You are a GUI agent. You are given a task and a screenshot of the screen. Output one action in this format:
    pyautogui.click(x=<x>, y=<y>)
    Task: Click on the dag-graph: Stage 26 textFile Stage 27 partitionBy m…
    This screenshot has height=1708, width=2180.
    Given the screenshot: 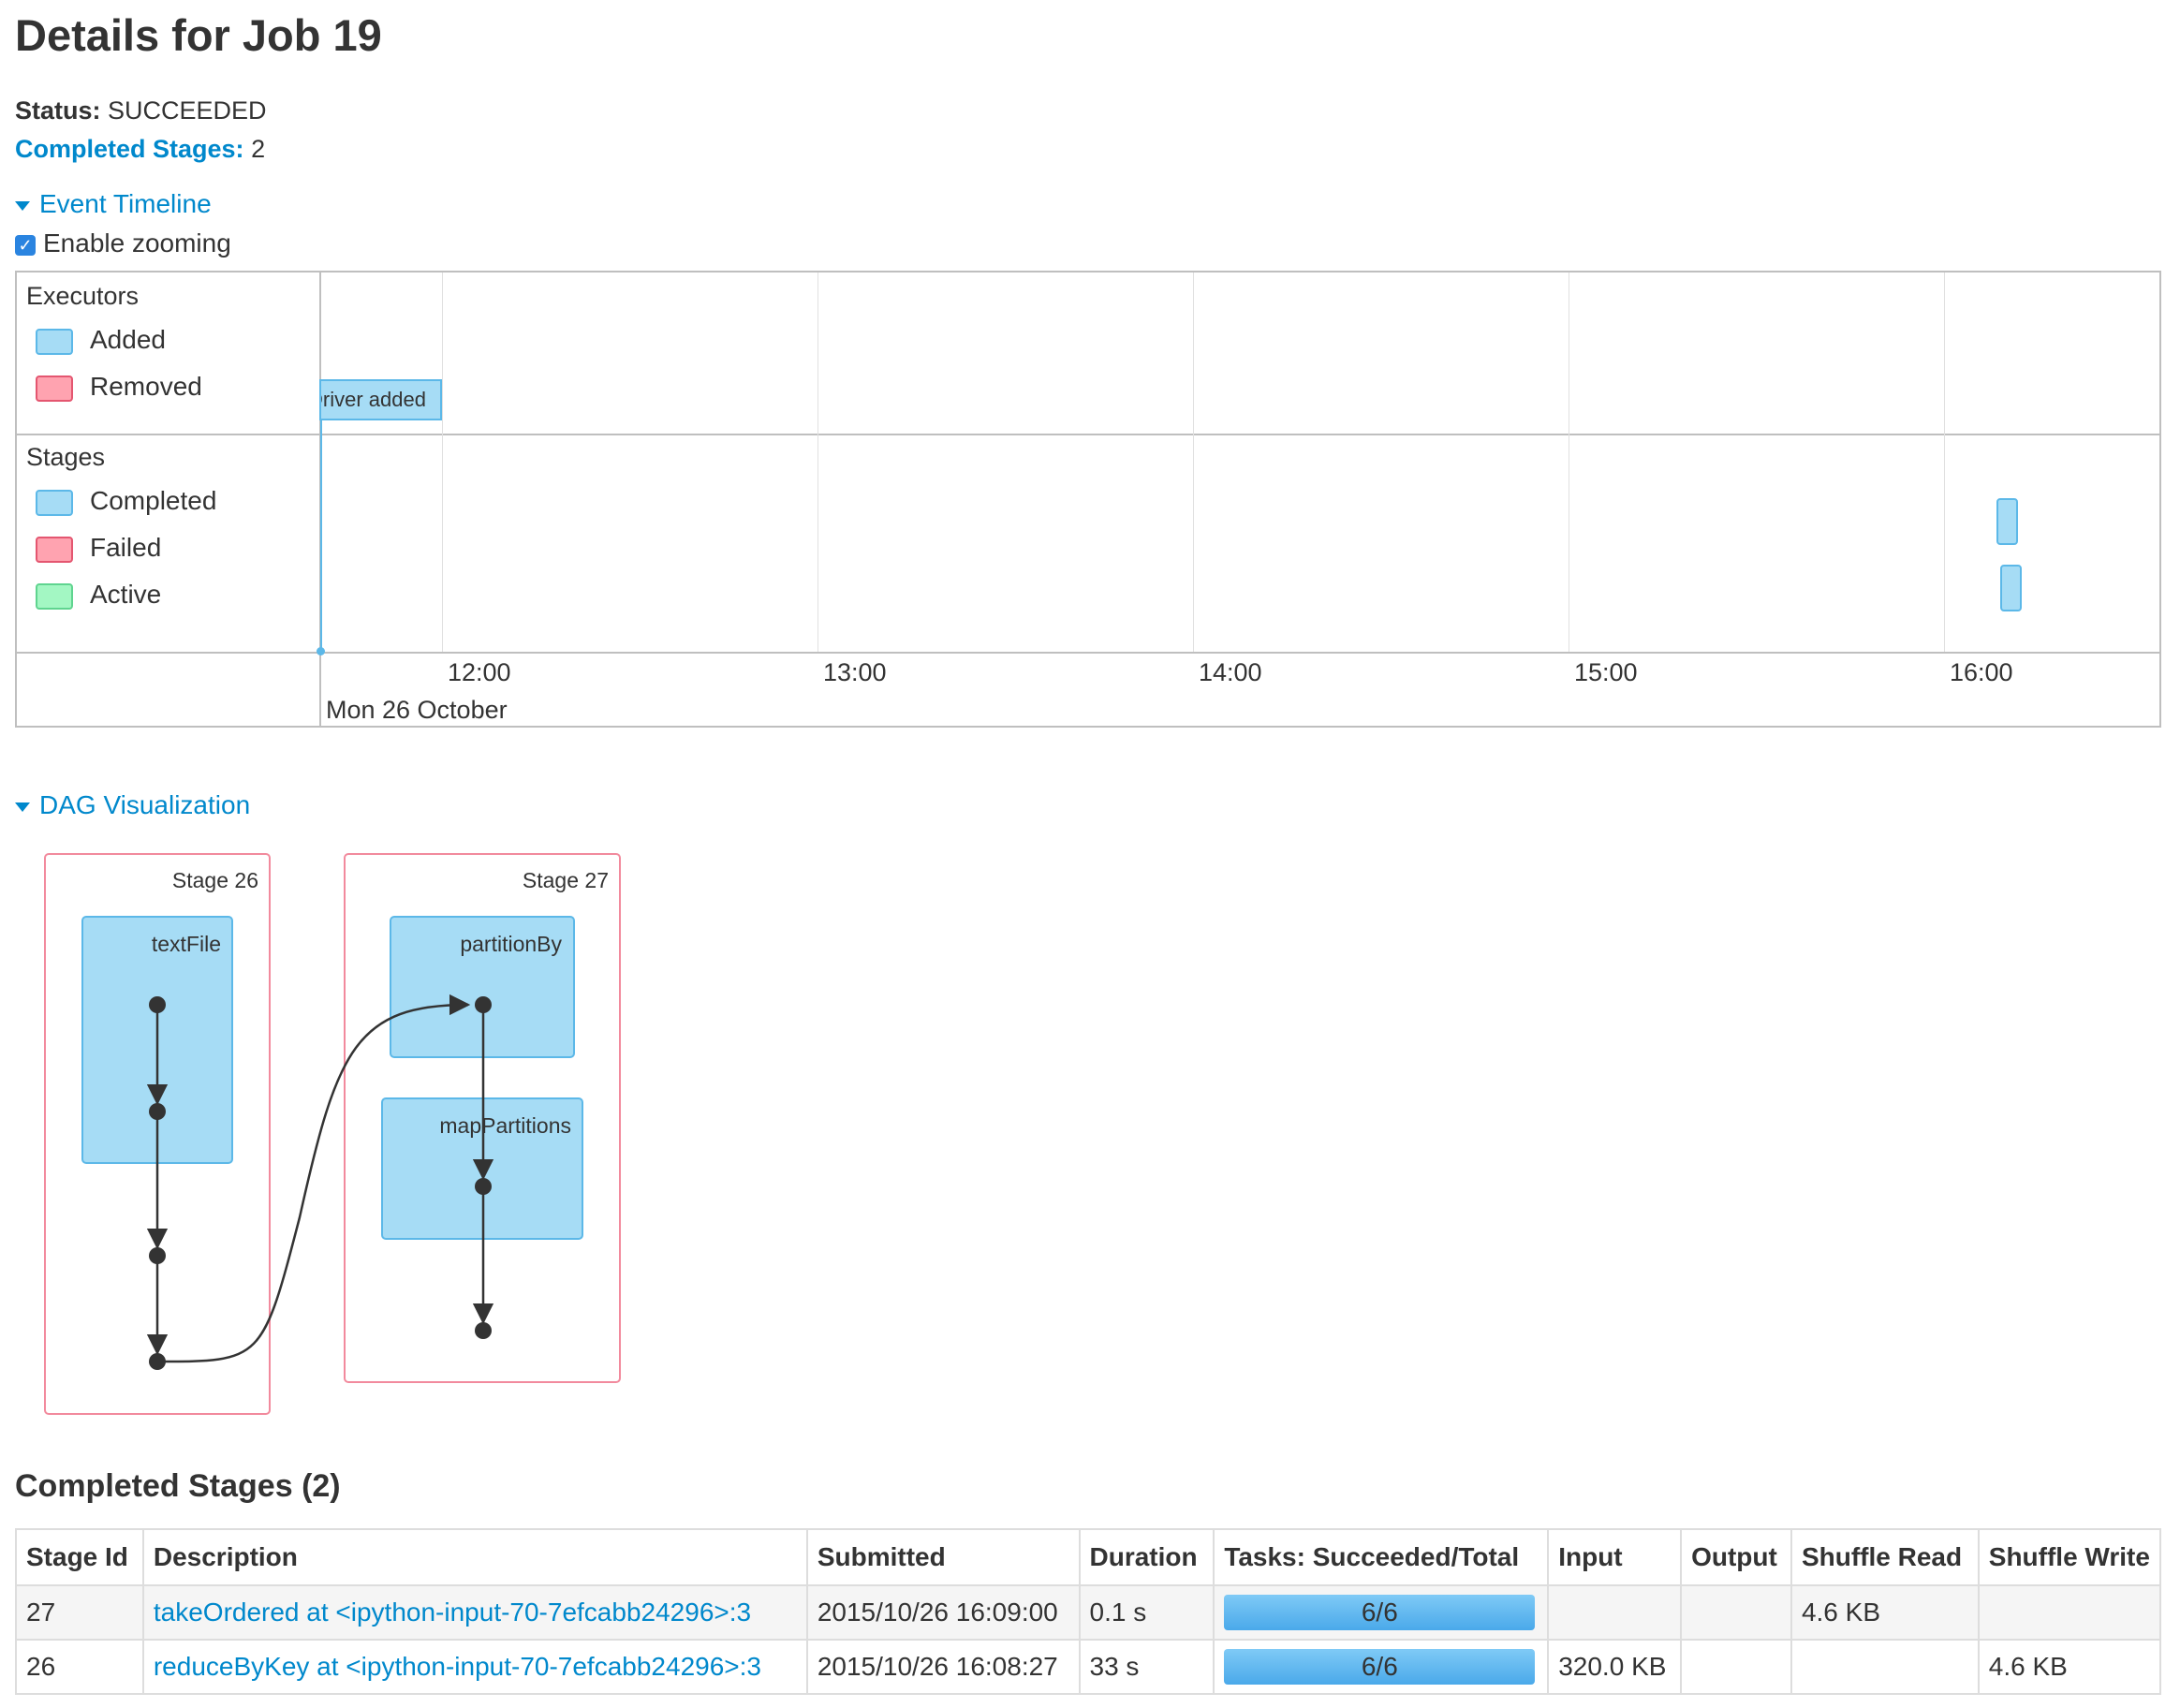 What is the action you would take?
    pyautogui.click(x=332, y=1134)
    